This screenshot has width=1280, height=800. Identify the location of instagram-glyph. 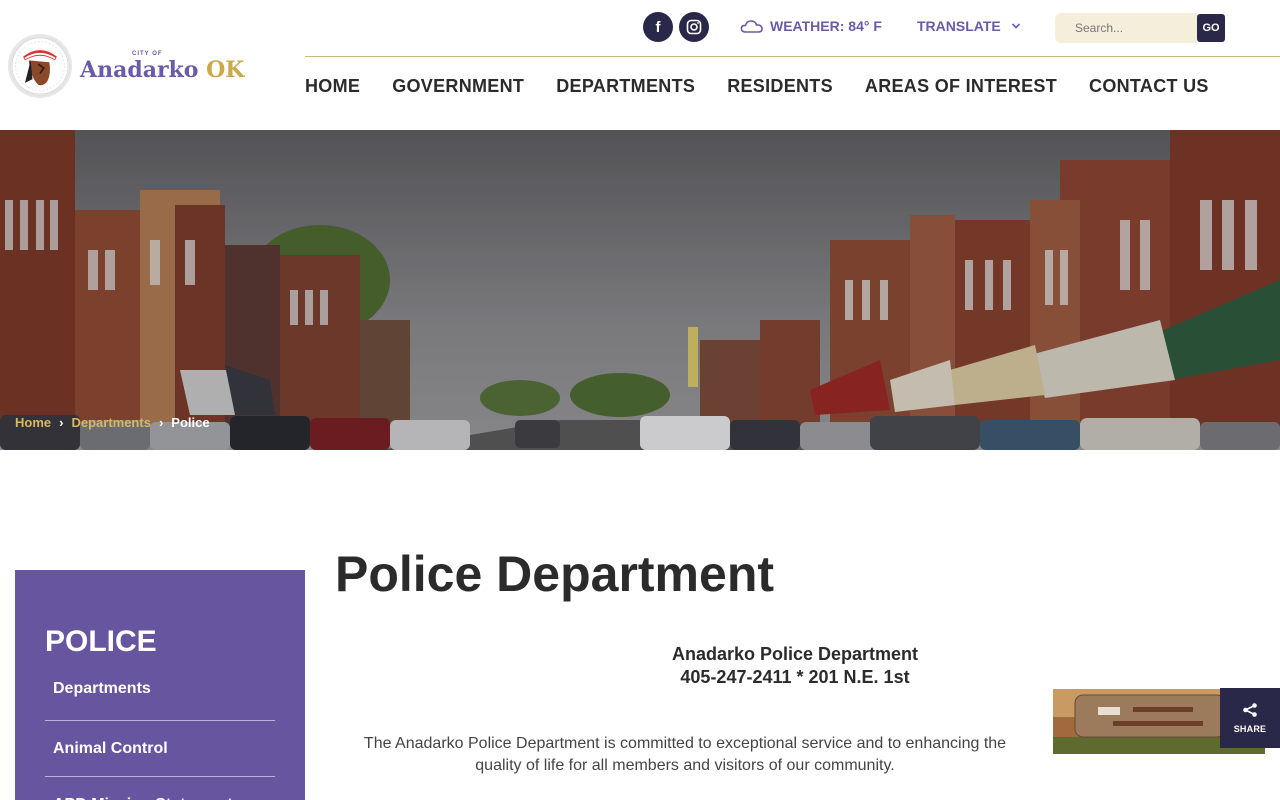
(694, 27).